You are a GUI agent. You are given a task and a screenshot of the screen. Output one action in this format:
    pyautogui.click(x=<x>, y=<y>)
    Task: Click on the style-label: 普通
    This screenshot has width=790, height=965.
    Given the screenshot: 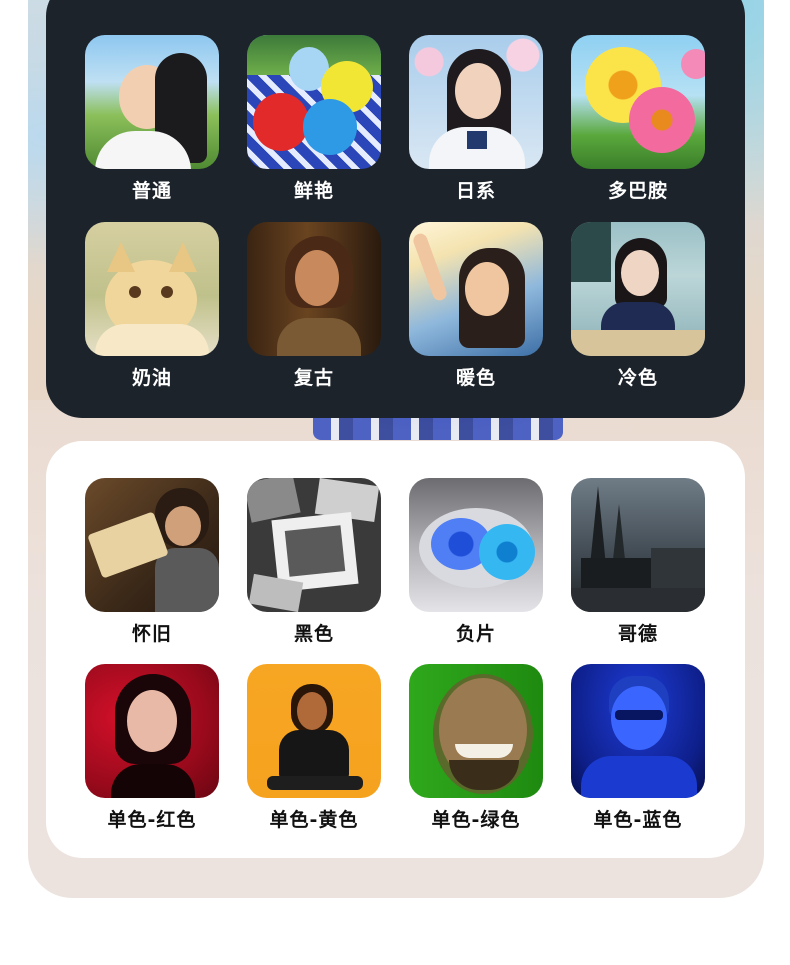 What is the action you would take?
    pyautogui.click(x=151, y=191)
    